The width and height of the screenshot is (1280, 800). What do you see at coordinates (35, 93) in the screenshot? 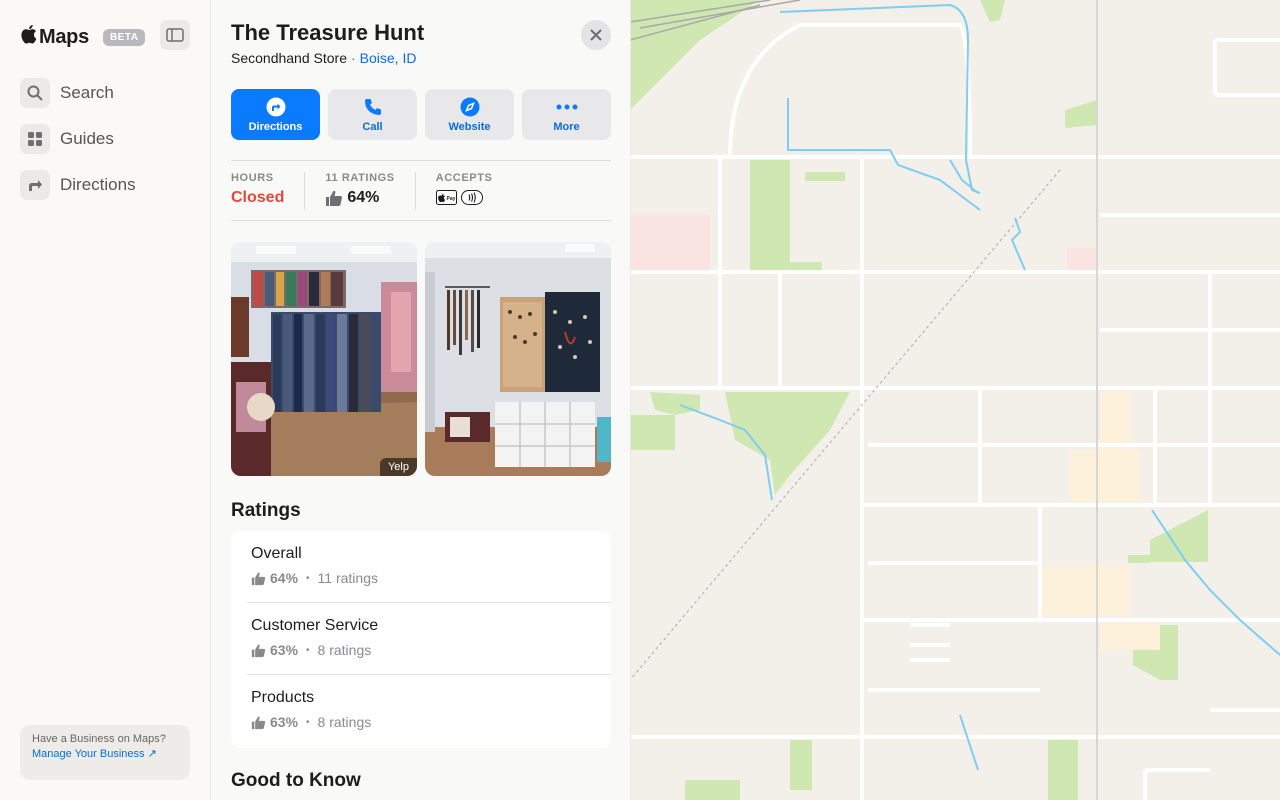
I see `search-icon` at bounding box center [35, 93].